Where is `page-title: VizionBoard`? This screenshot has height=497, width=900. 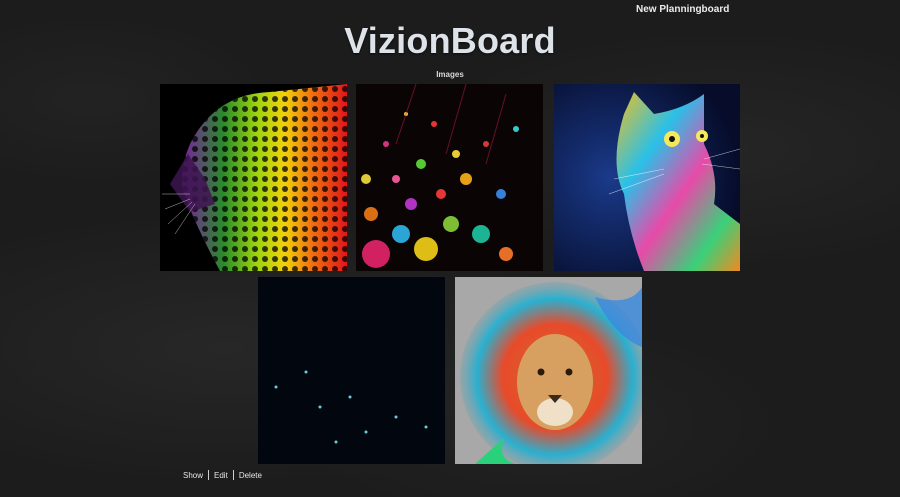
page-title: VizionBoard is located at coordinates (450, 40).